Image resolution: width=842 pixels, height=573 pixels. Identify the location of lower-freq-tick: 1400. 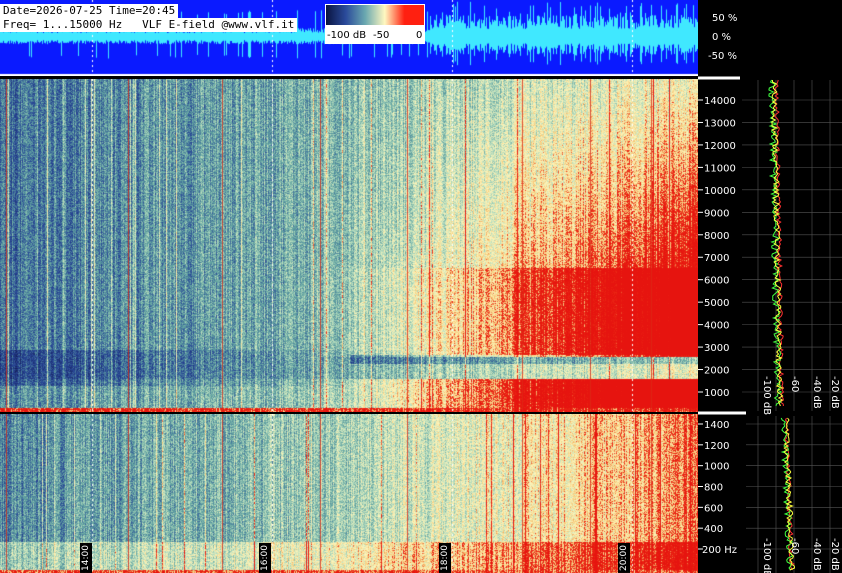
(716, 425).